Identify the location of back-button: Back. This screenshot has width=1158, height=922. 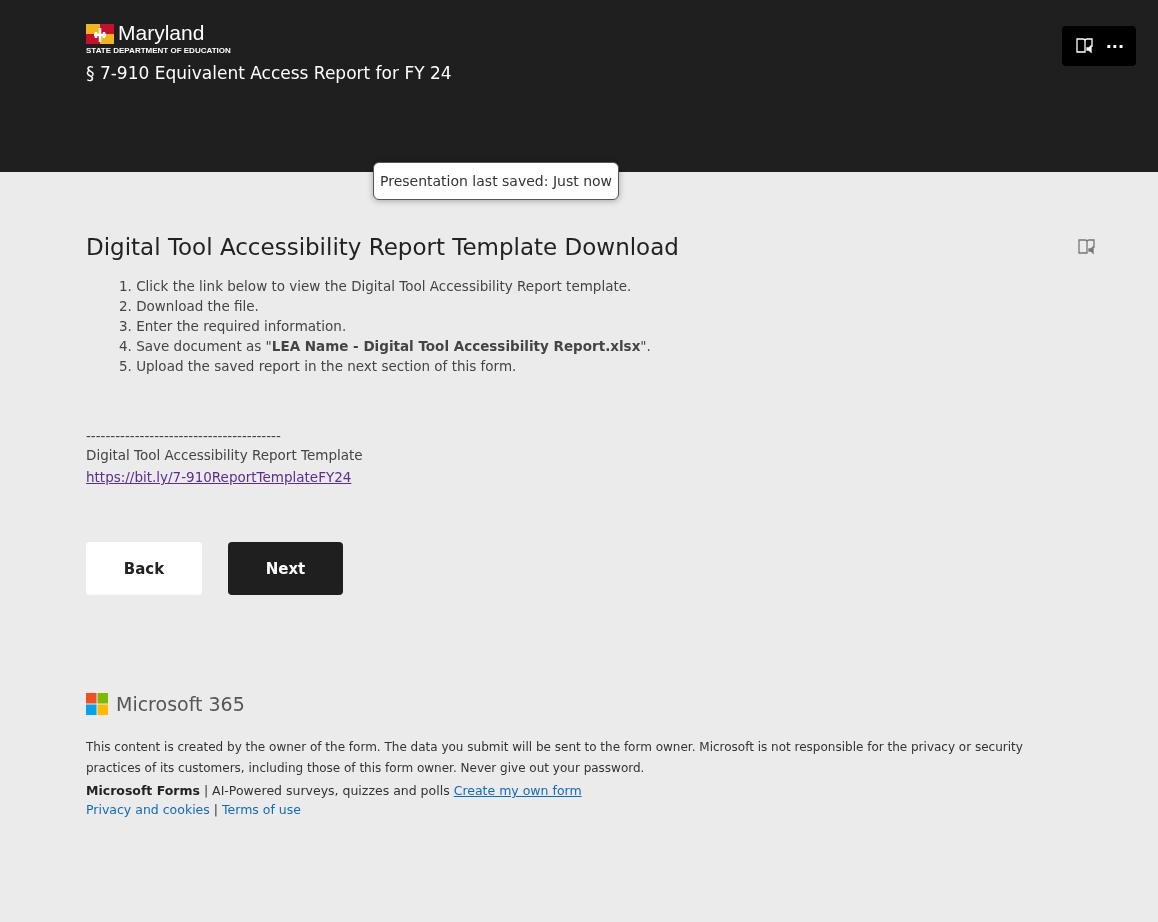
(144, 568).